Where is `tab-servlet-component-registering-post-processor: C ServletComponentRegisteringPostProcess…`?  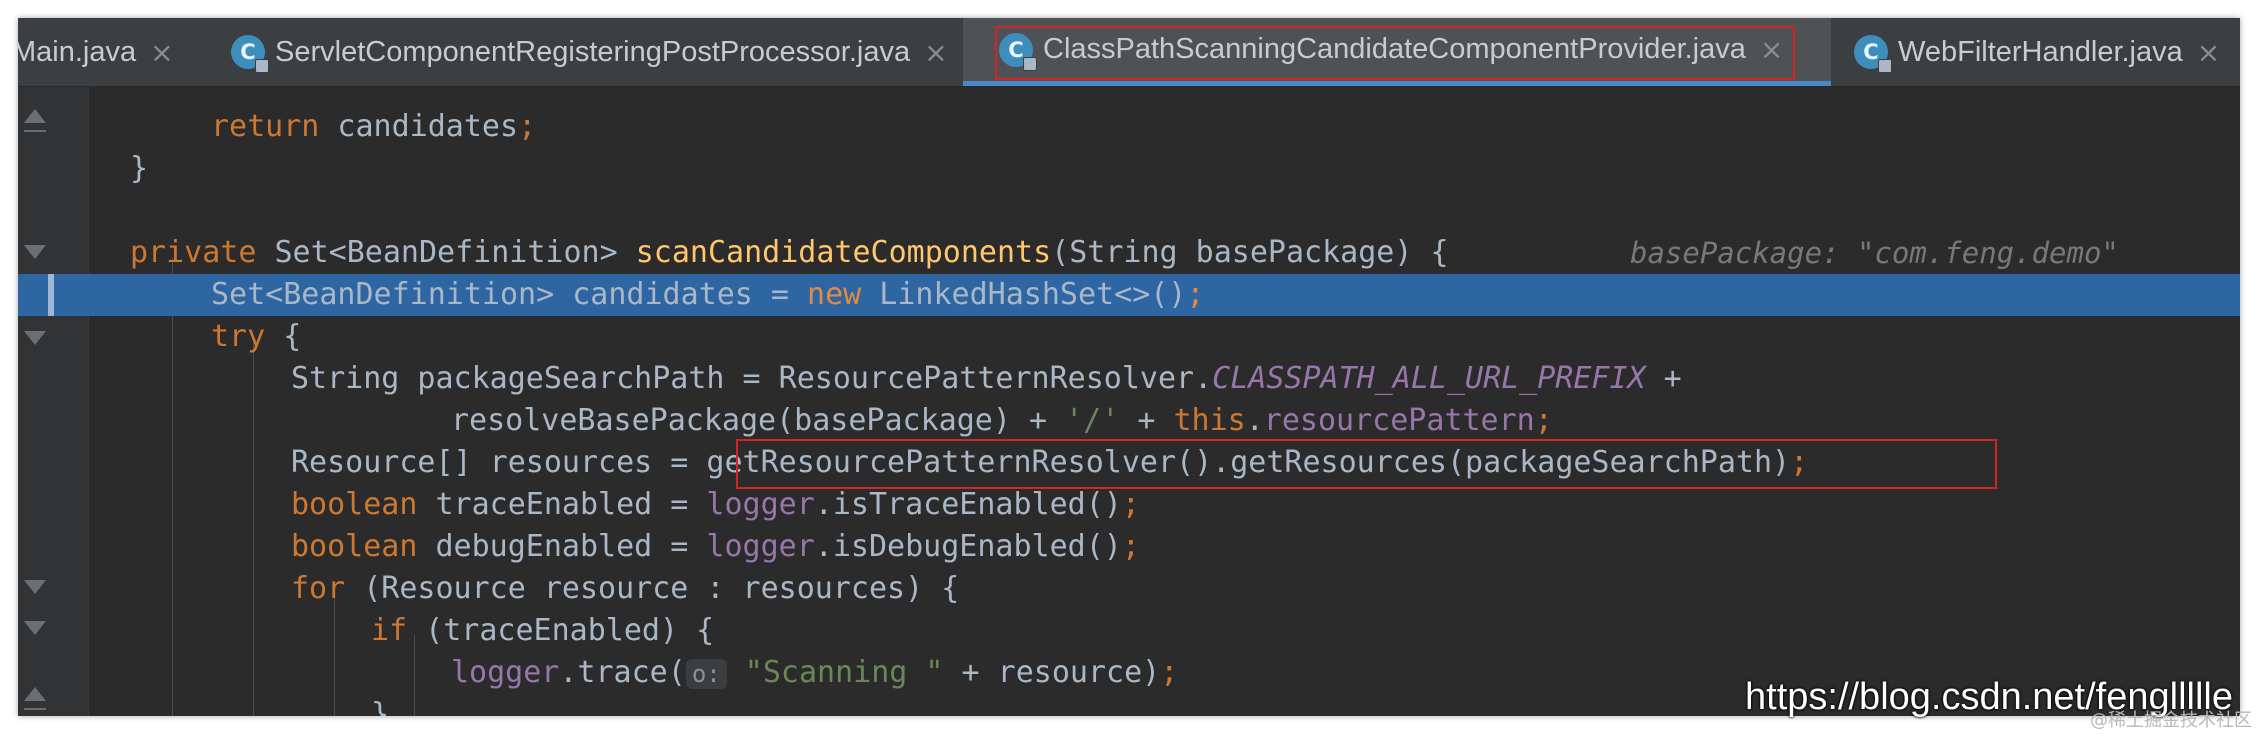
tab-servlet-component-registering-post-processor: C ServletComponentRegisteringPostProcess… is located at coordinates (598, 52).